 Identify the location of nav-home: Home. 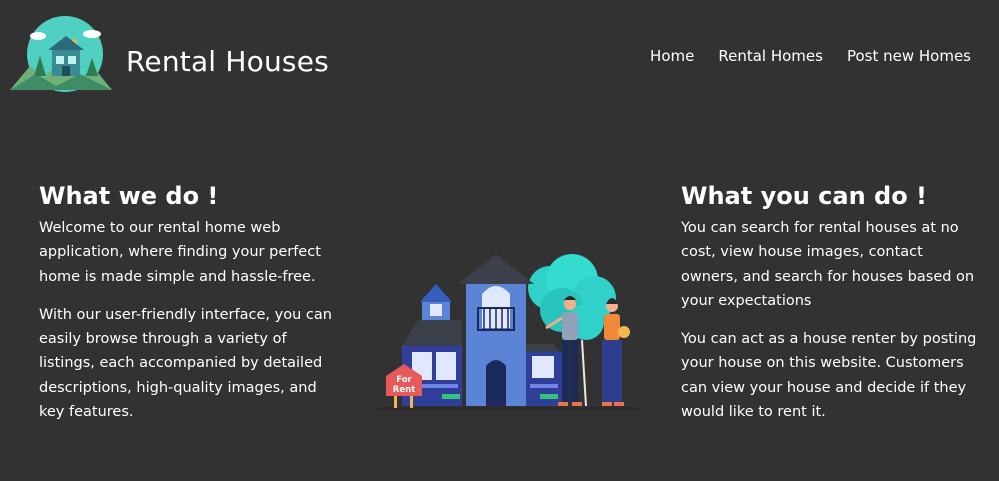
(672, 56).